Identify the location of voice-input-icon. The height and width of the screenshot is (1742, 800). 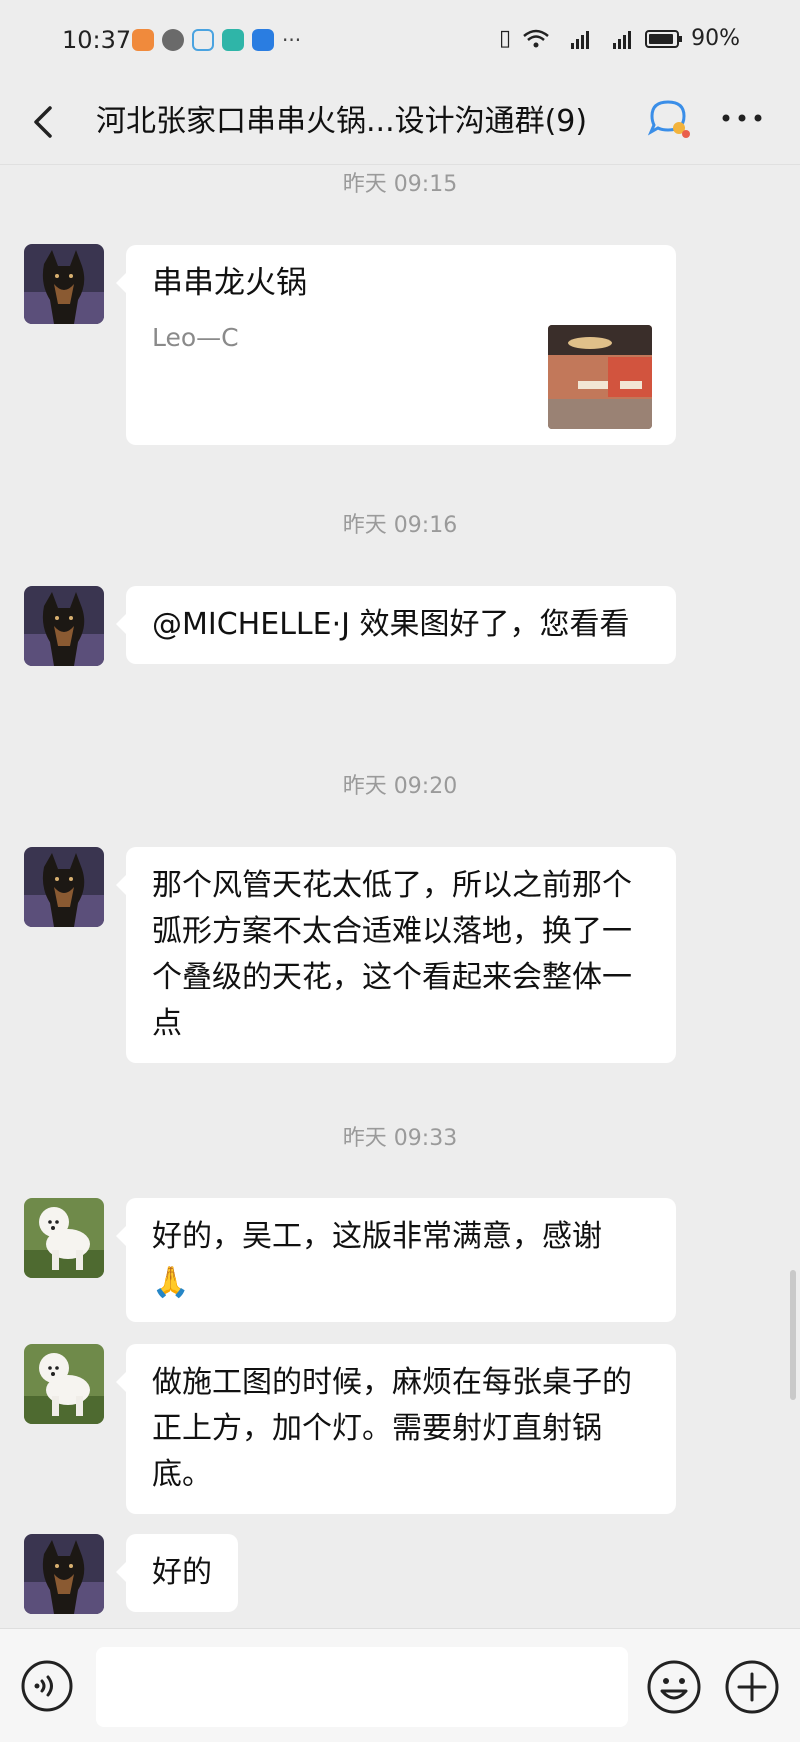
(47, 1686).